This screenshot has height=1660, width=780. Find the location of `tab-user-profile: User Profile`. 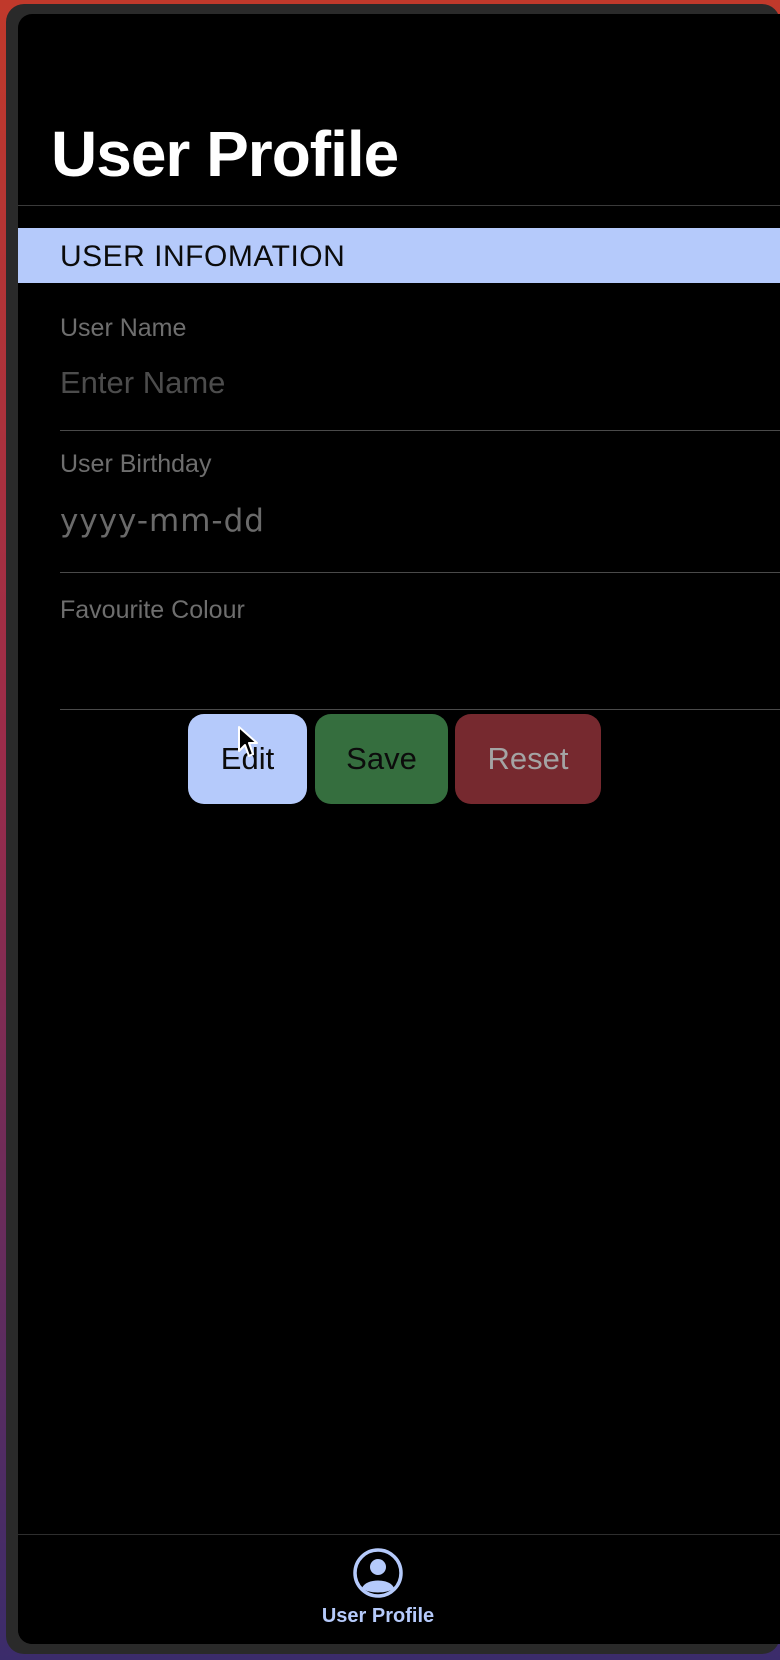

tab-user-profile: User Profile is located at coordinates (378, 1593).